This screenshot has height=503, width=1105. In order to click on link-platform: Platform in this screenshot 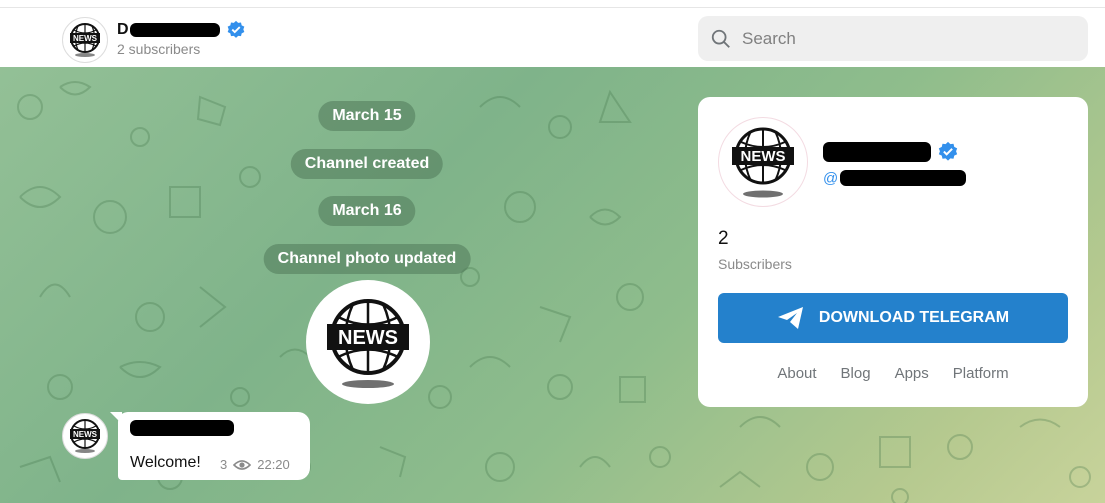, I will do `click(981, 373)`.